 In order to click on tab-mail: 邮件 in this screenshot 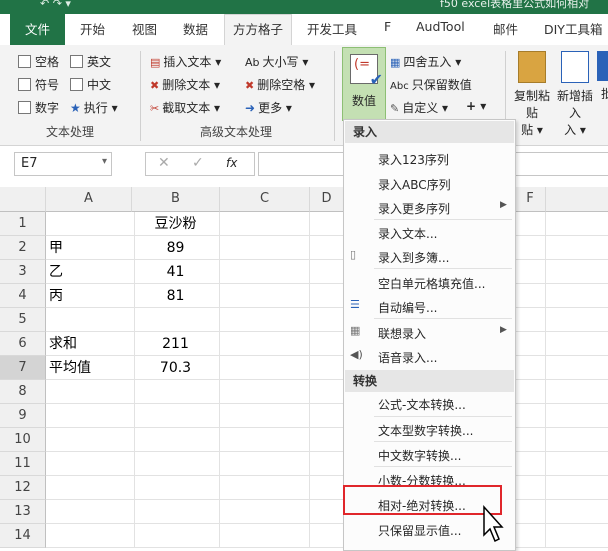, I will do `click(505, 28)`.